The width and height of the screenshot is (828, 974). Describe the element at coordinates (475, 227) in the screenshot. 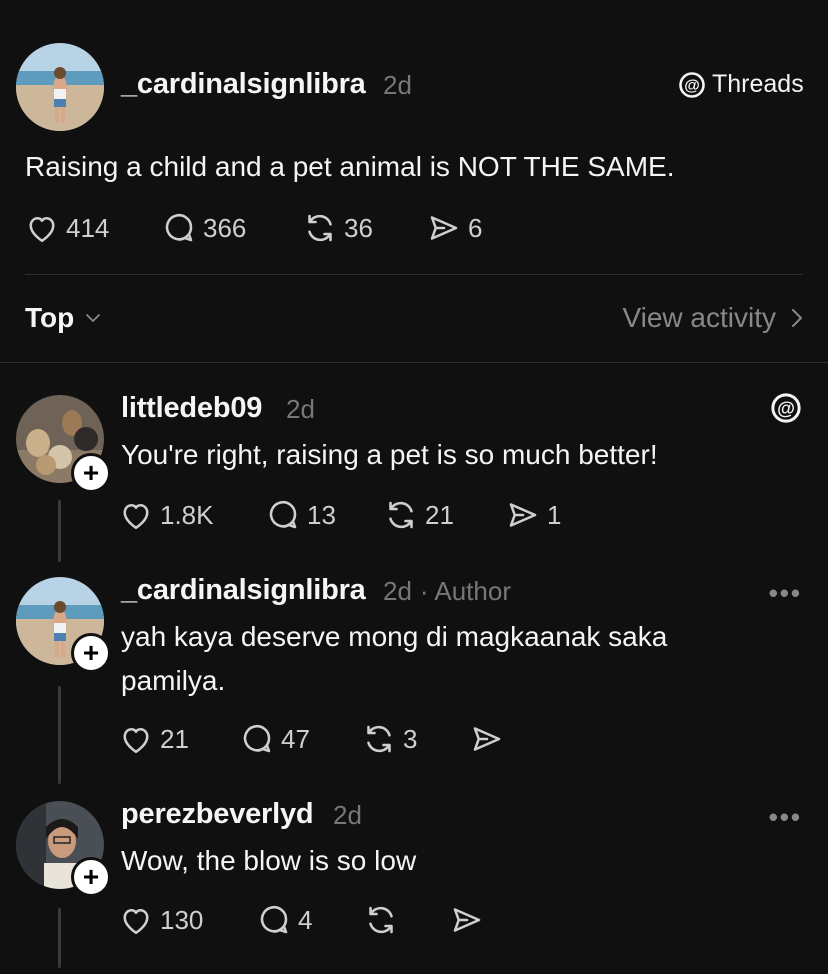

I see `post-share-count: 6` at that location.